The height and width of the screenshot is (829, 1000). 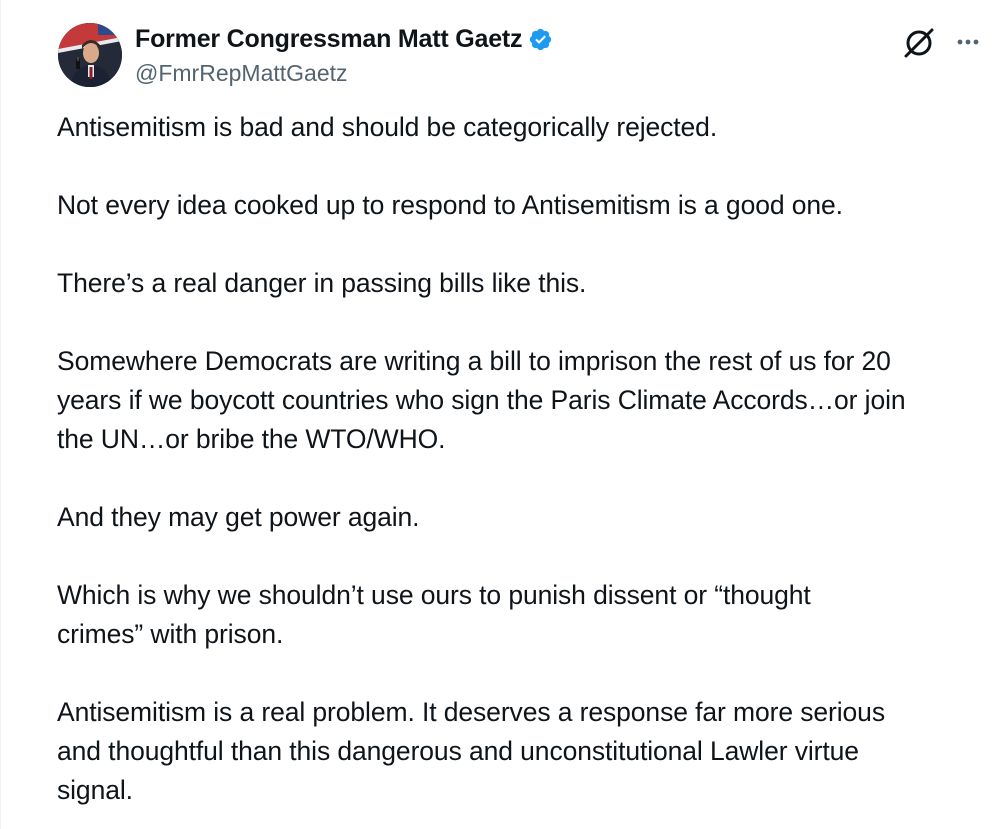 I want to click on more-horizontal-icon, so click(x=968, y=42).